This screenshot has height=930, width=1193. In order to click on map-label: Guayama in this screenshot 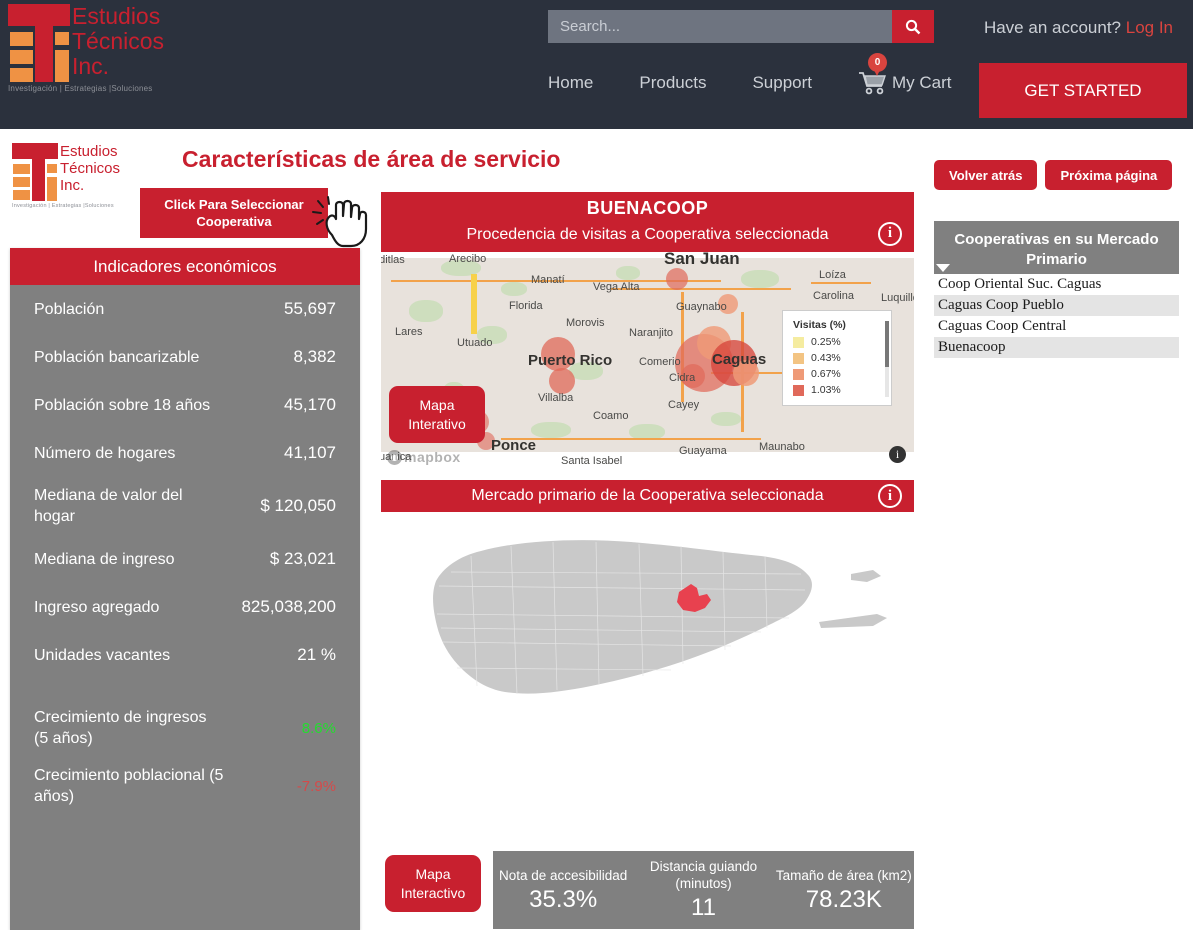, I will do `click(703, 451)`.